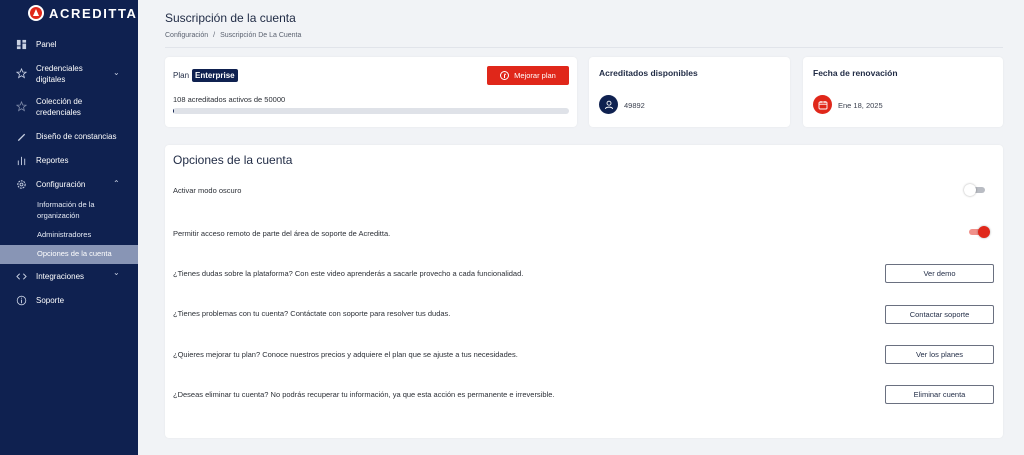  I want to click on acreditta-logo-icon, so click(36, 13).